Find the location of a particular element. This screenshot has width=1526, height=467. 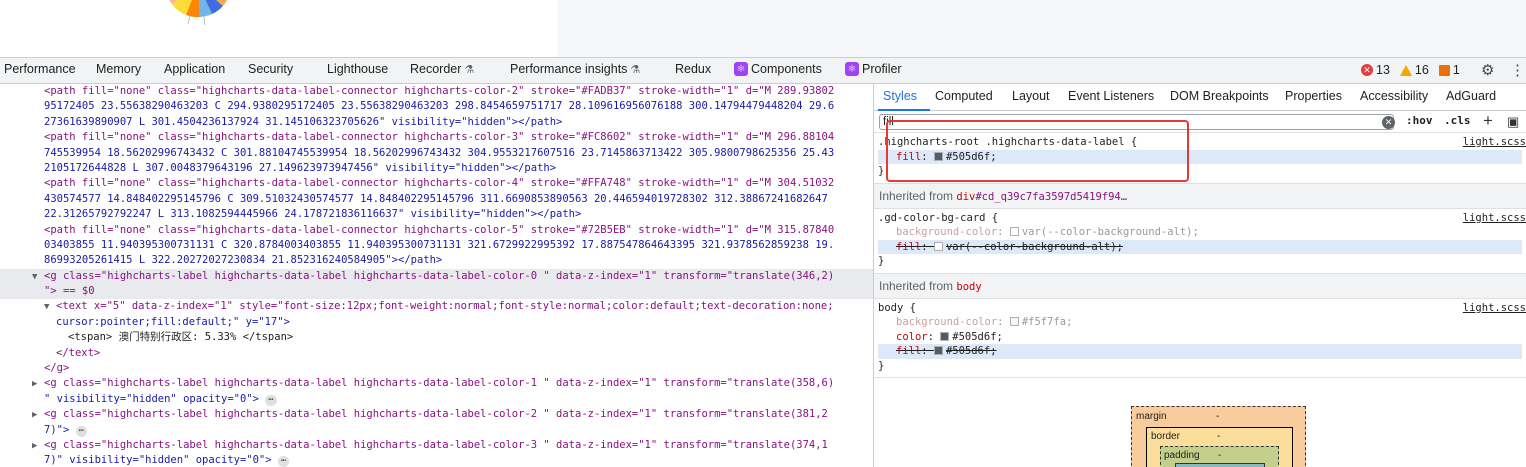

tab-redux: Redux is located at coordinates (693, 69).